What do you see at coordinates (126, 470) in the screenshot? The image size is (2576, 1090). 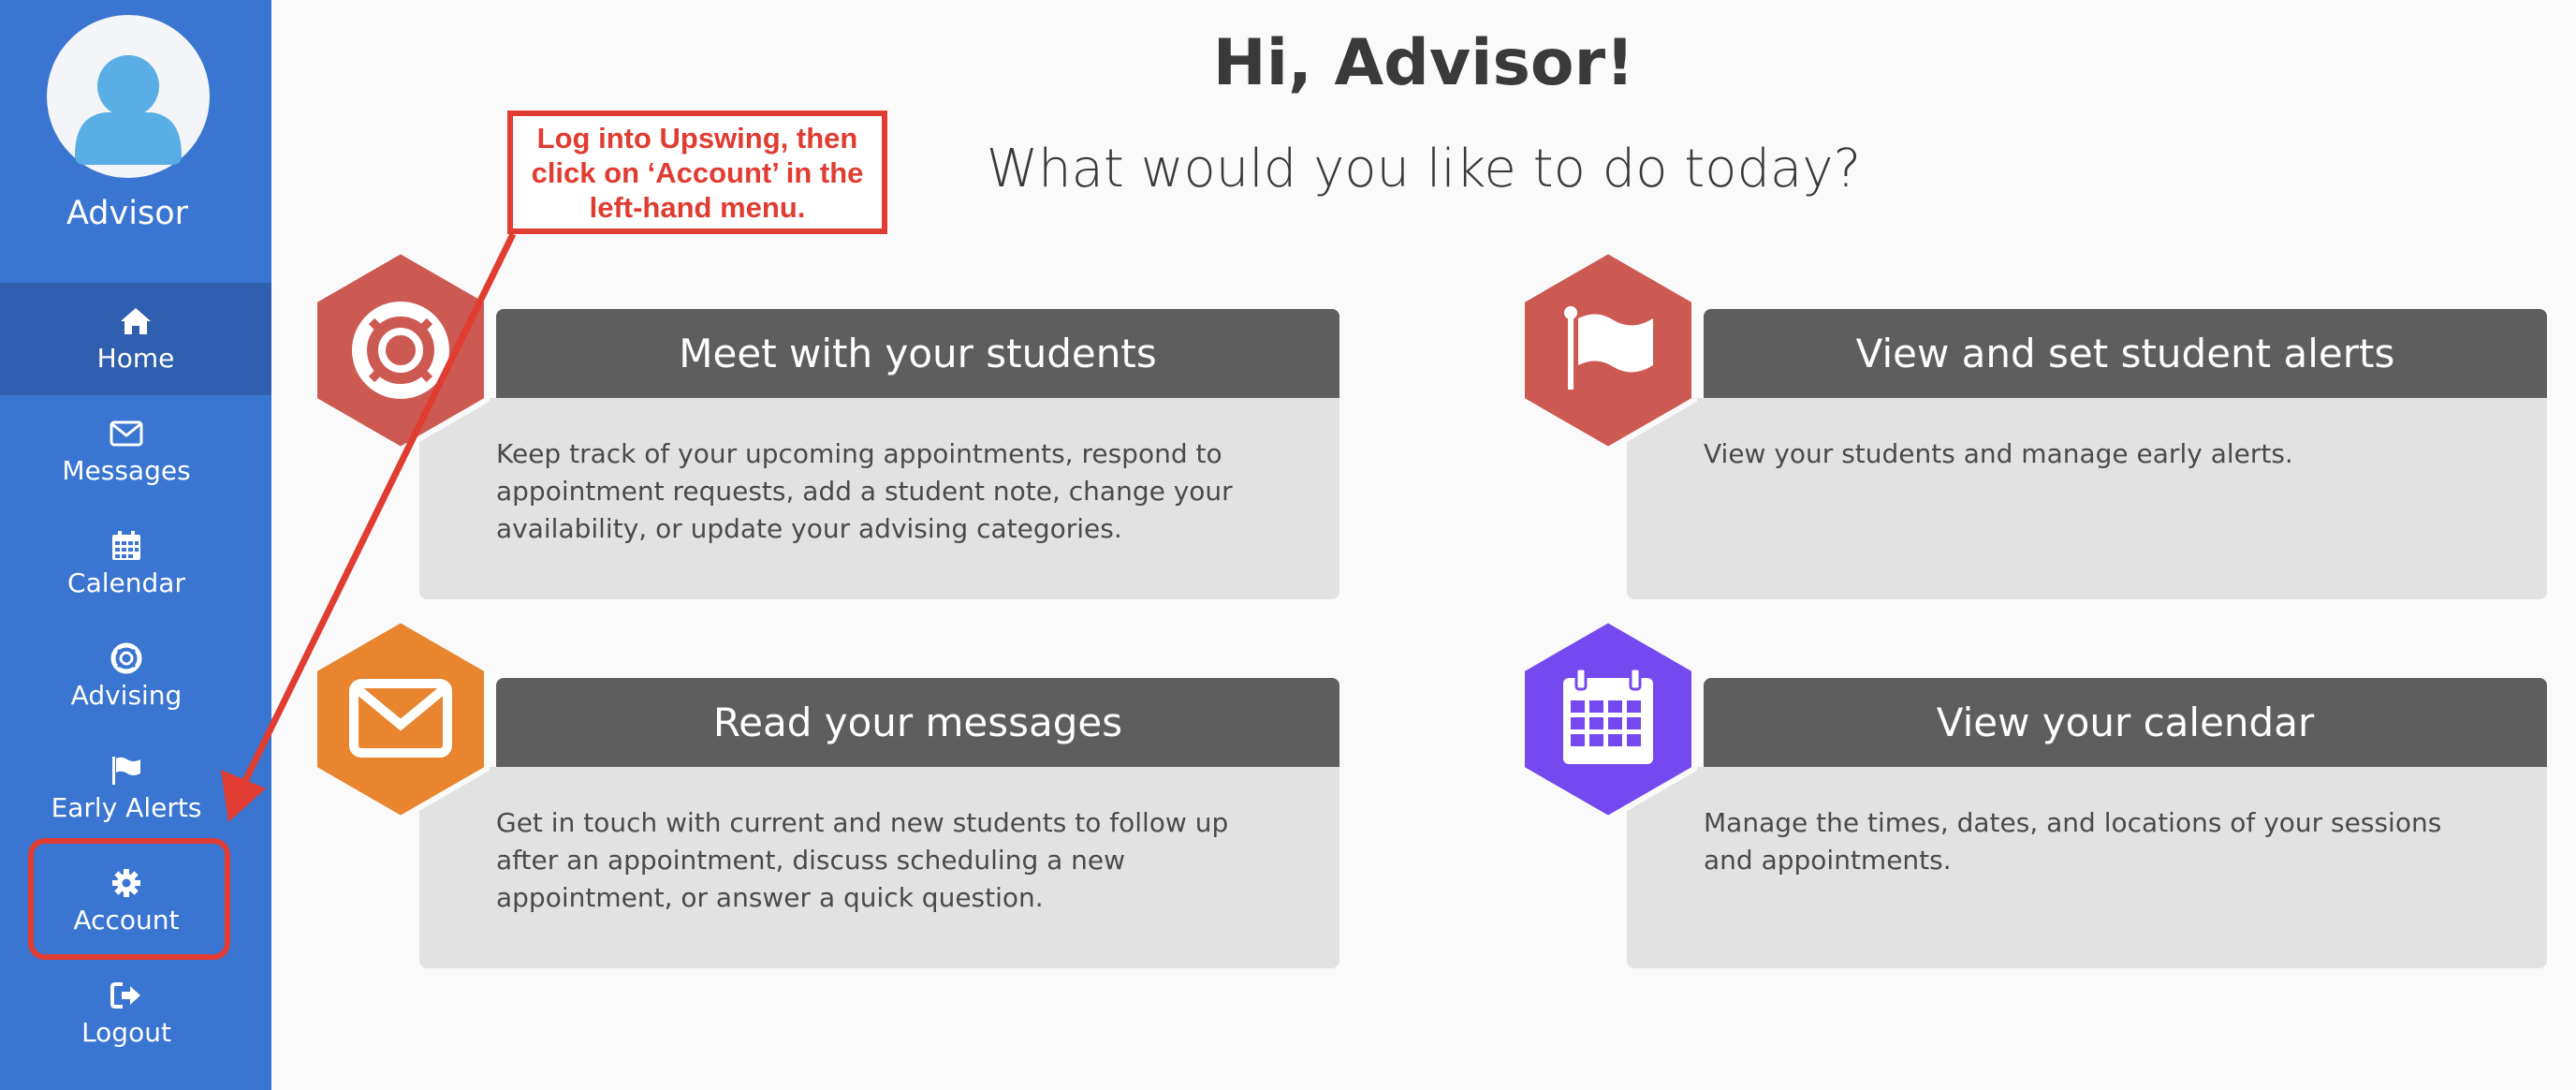 I see `sidebar-item-label: Messages` at bounding box center [126, 470].